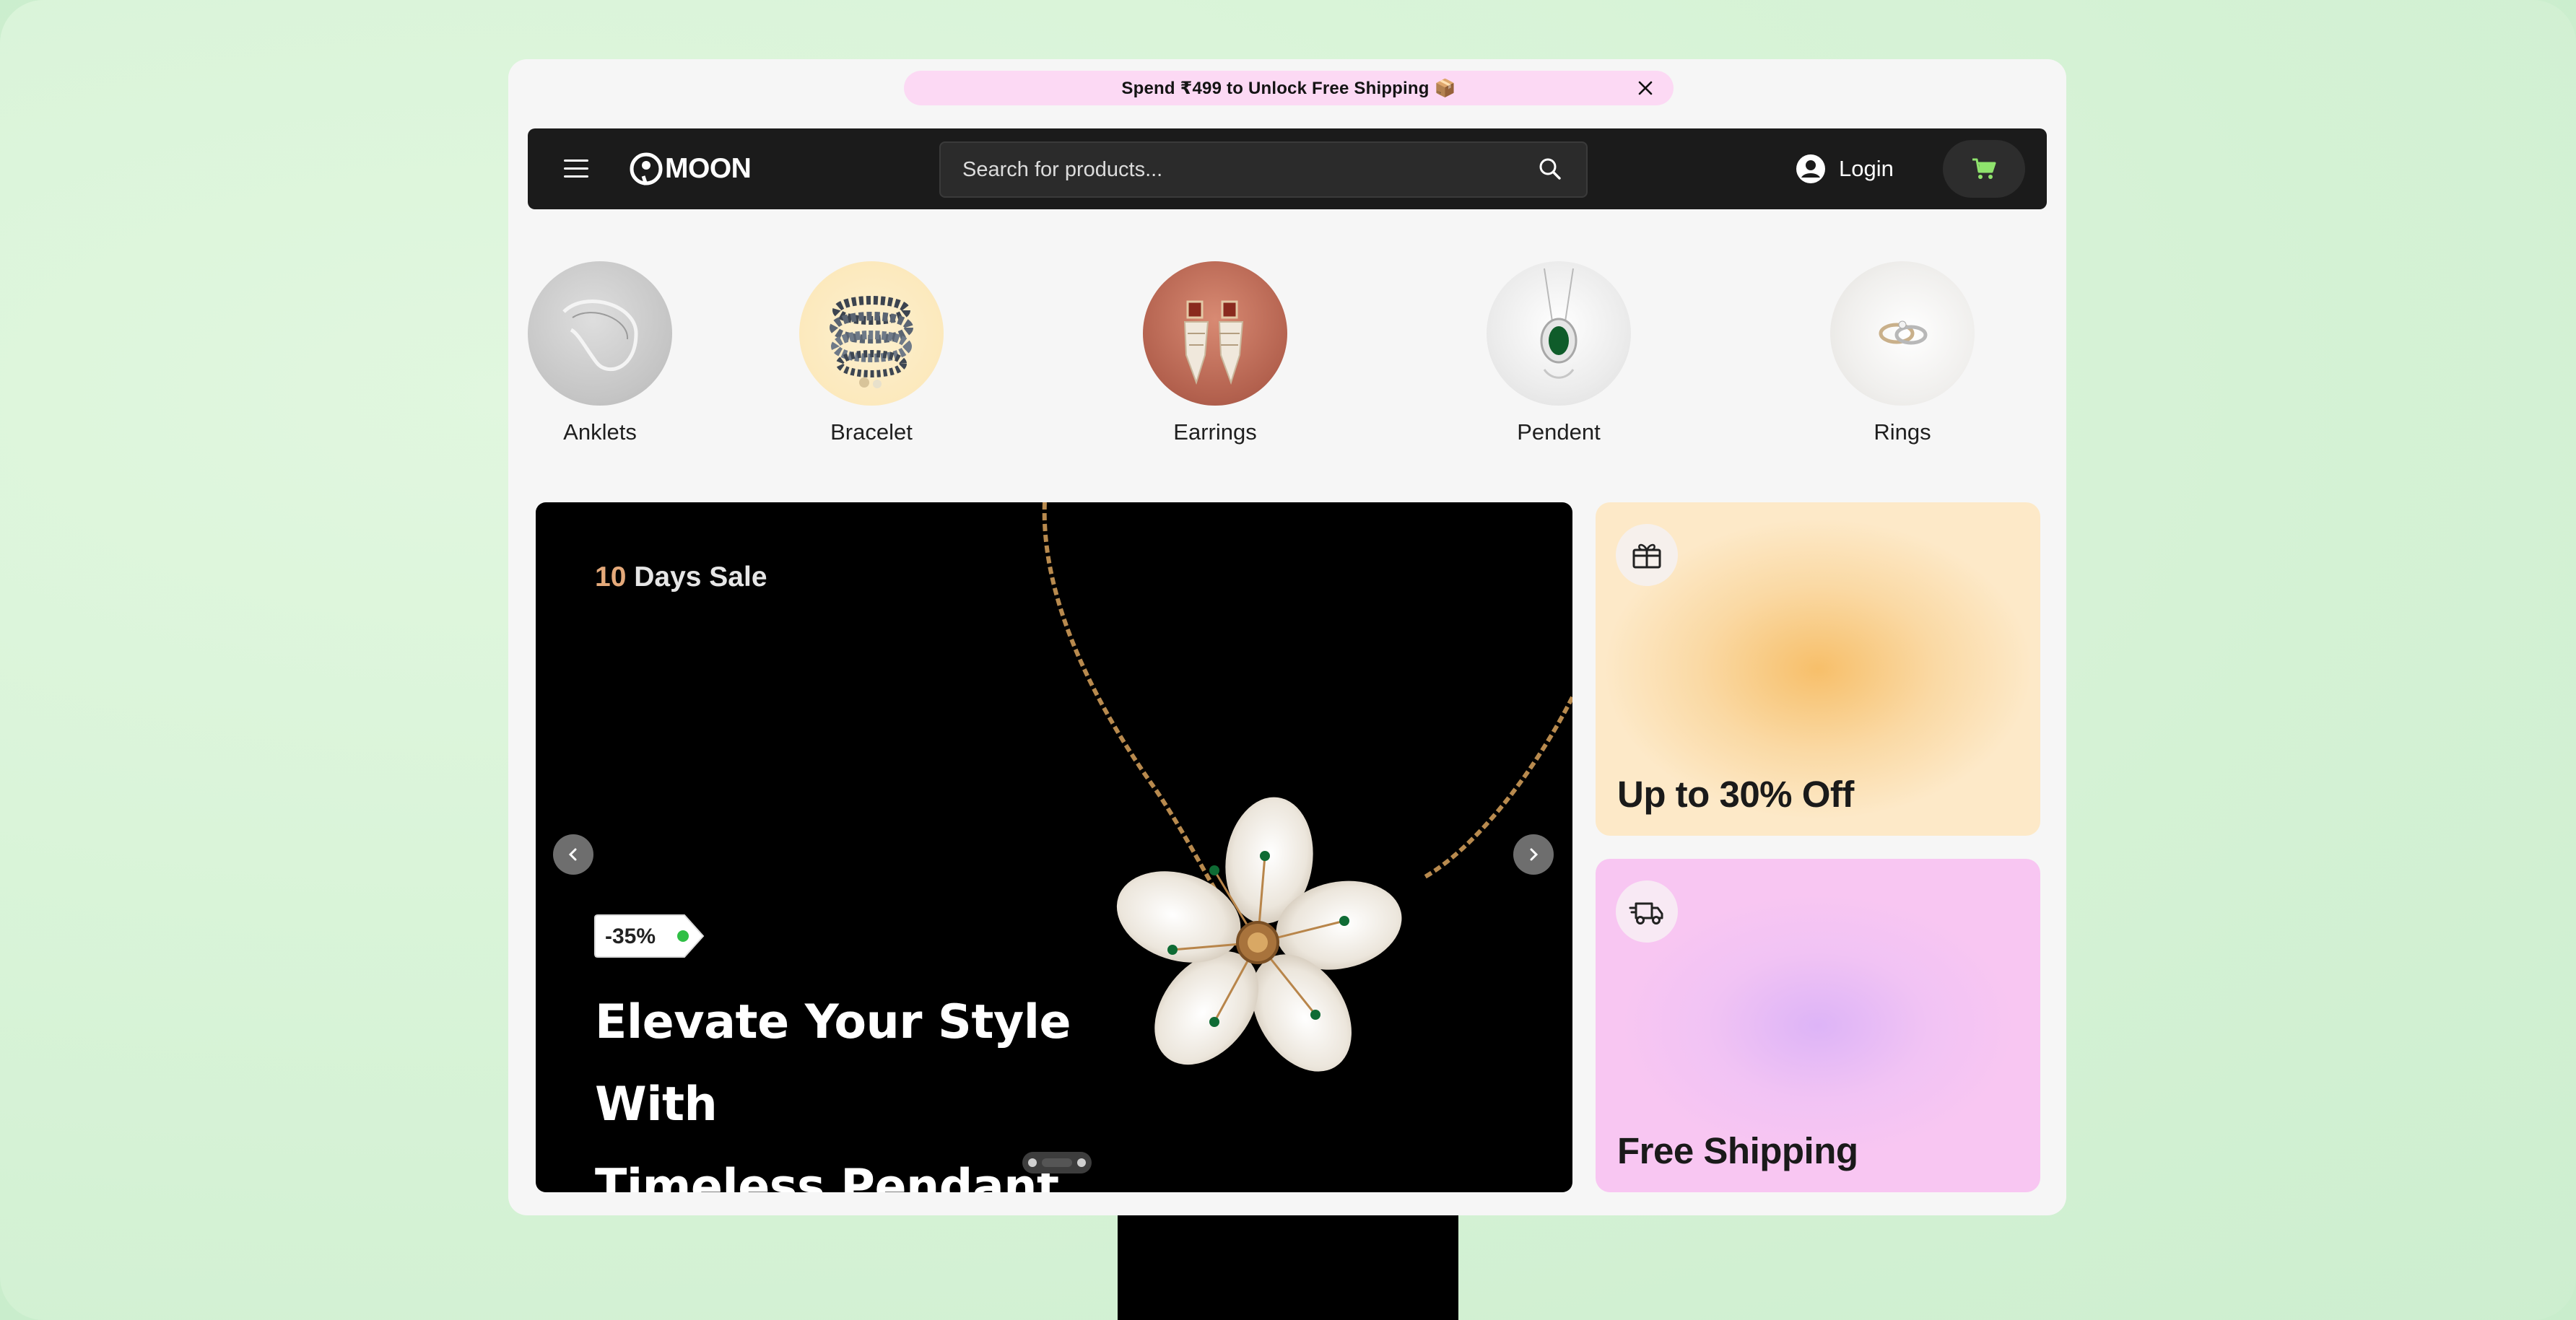 The height and width of the screenshot is (1320, 2576). What do you see at coordinates (630, 936) in the screenshot?
I see `discount-badge-text: -35%` at bounding box center [630, 936].